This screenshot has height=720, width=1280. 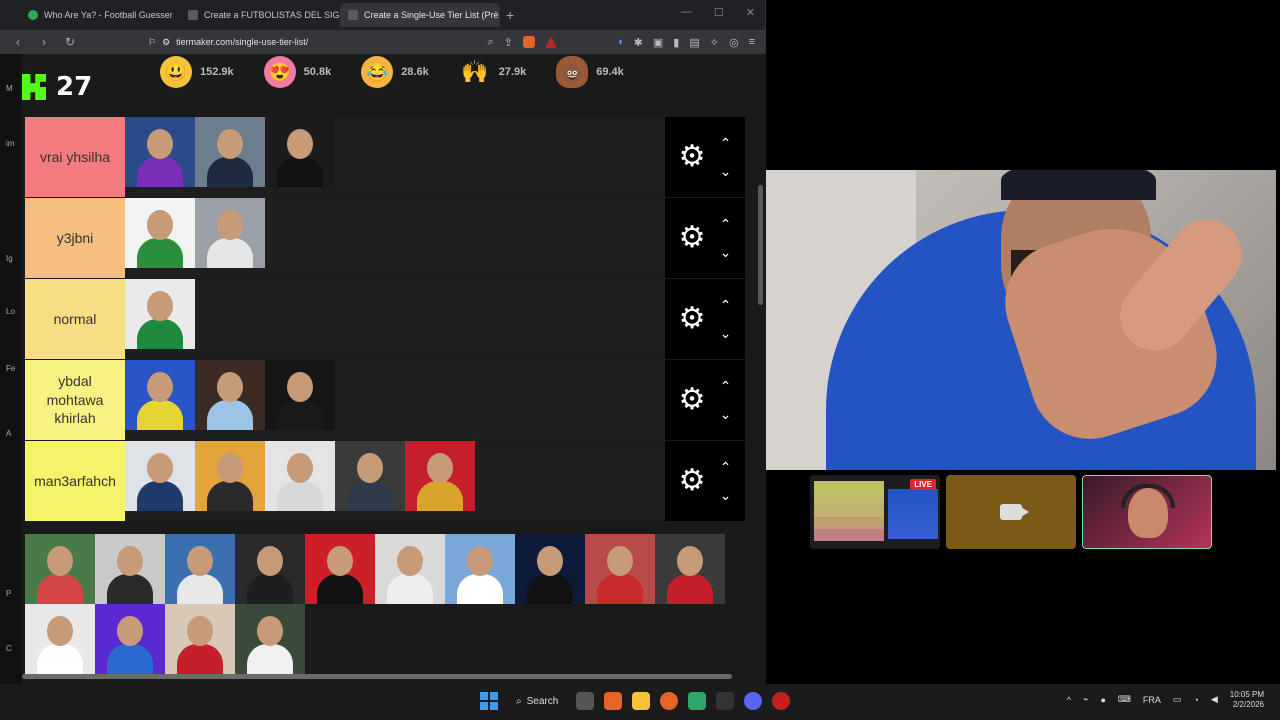 I want to click on address-bar: ⚐ ⚙ tiermaker.com/single-use-tier-list/, so click(x=313, y=42).